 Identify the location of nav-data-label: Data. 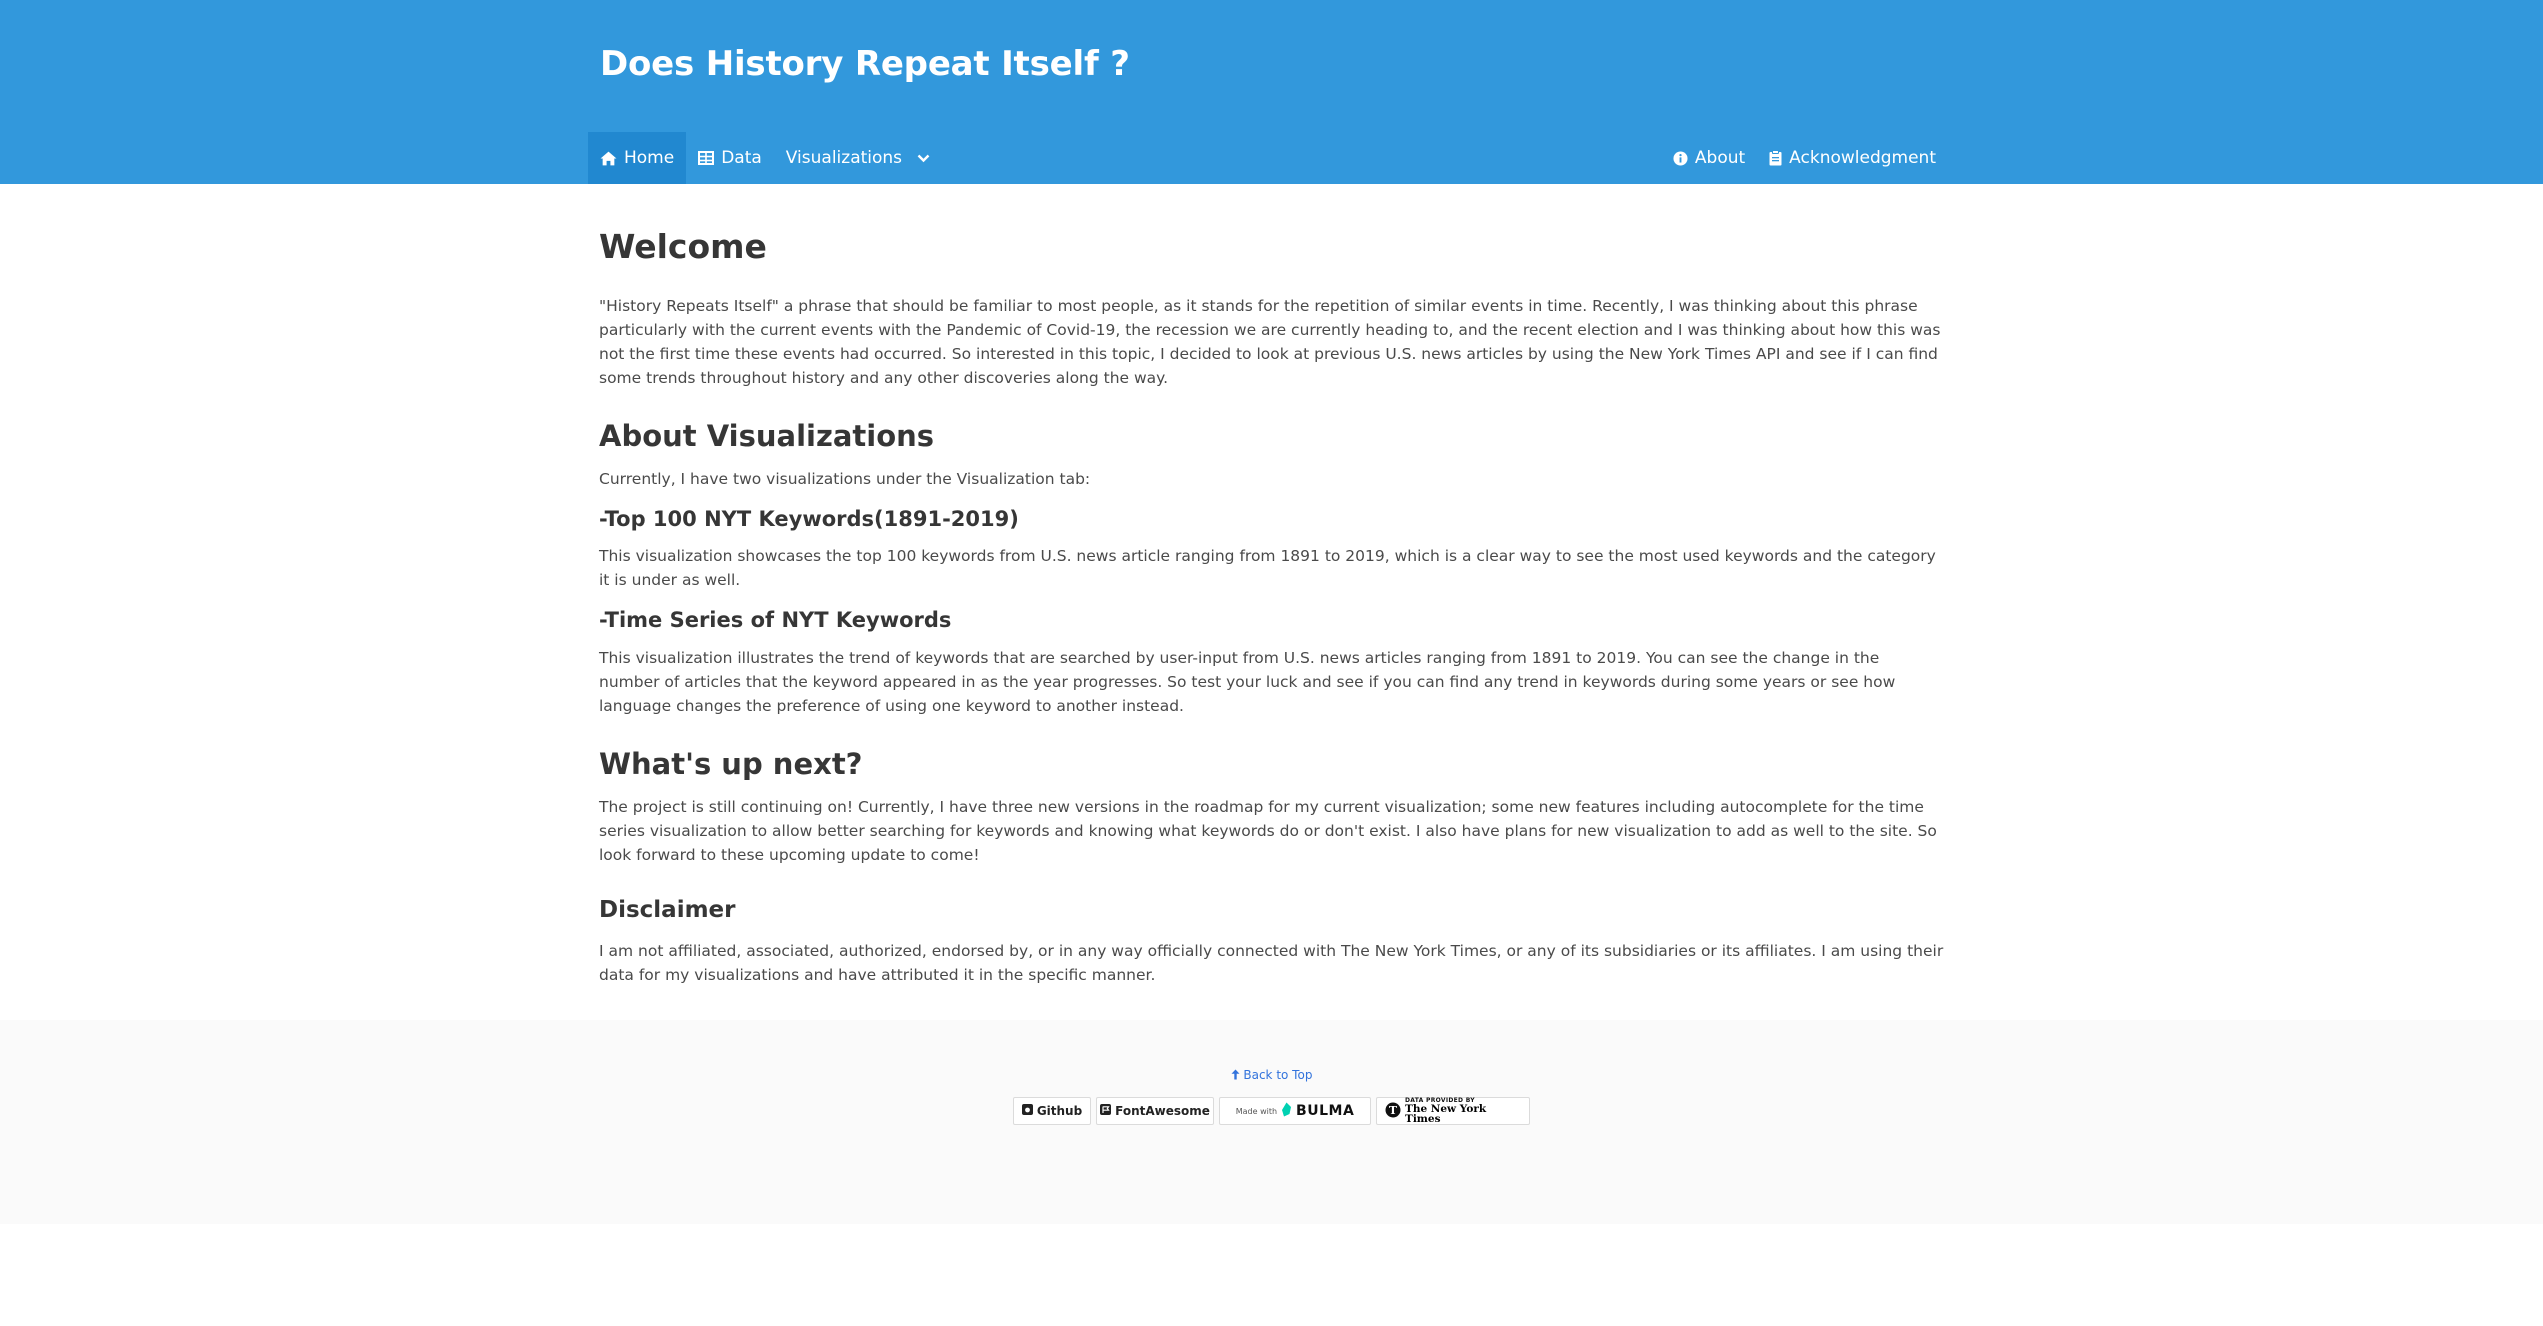
(741, 158).